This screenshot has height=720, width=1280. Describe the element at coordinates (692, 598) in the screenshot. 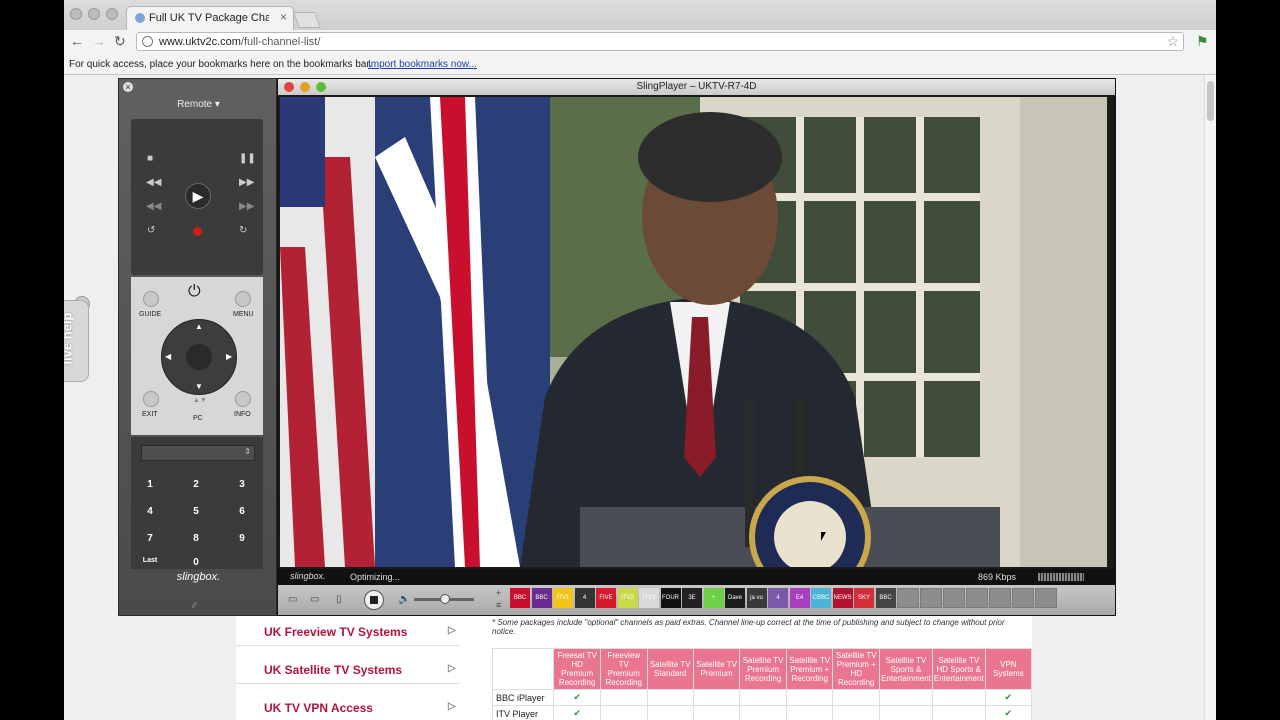

I see `channel-logo-button: 3E` at that location.